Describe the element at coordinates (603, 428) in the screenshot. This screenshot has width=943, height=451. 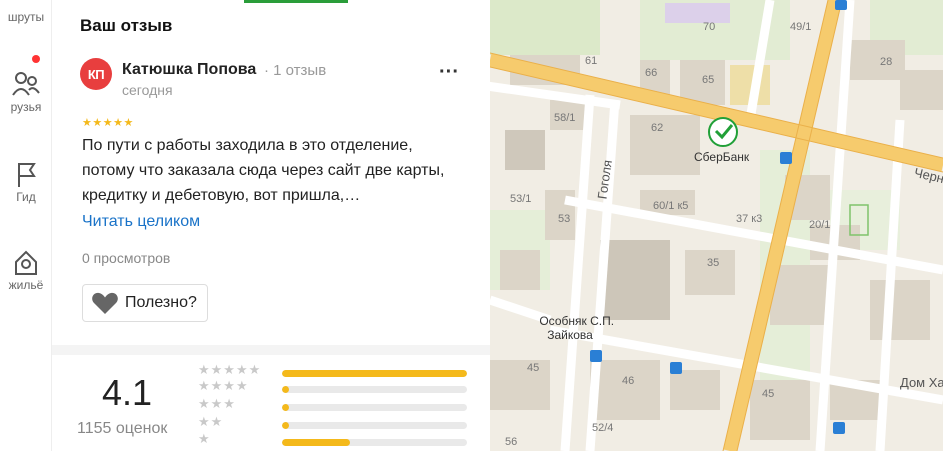
I see `house-number: 52/4` at that location.